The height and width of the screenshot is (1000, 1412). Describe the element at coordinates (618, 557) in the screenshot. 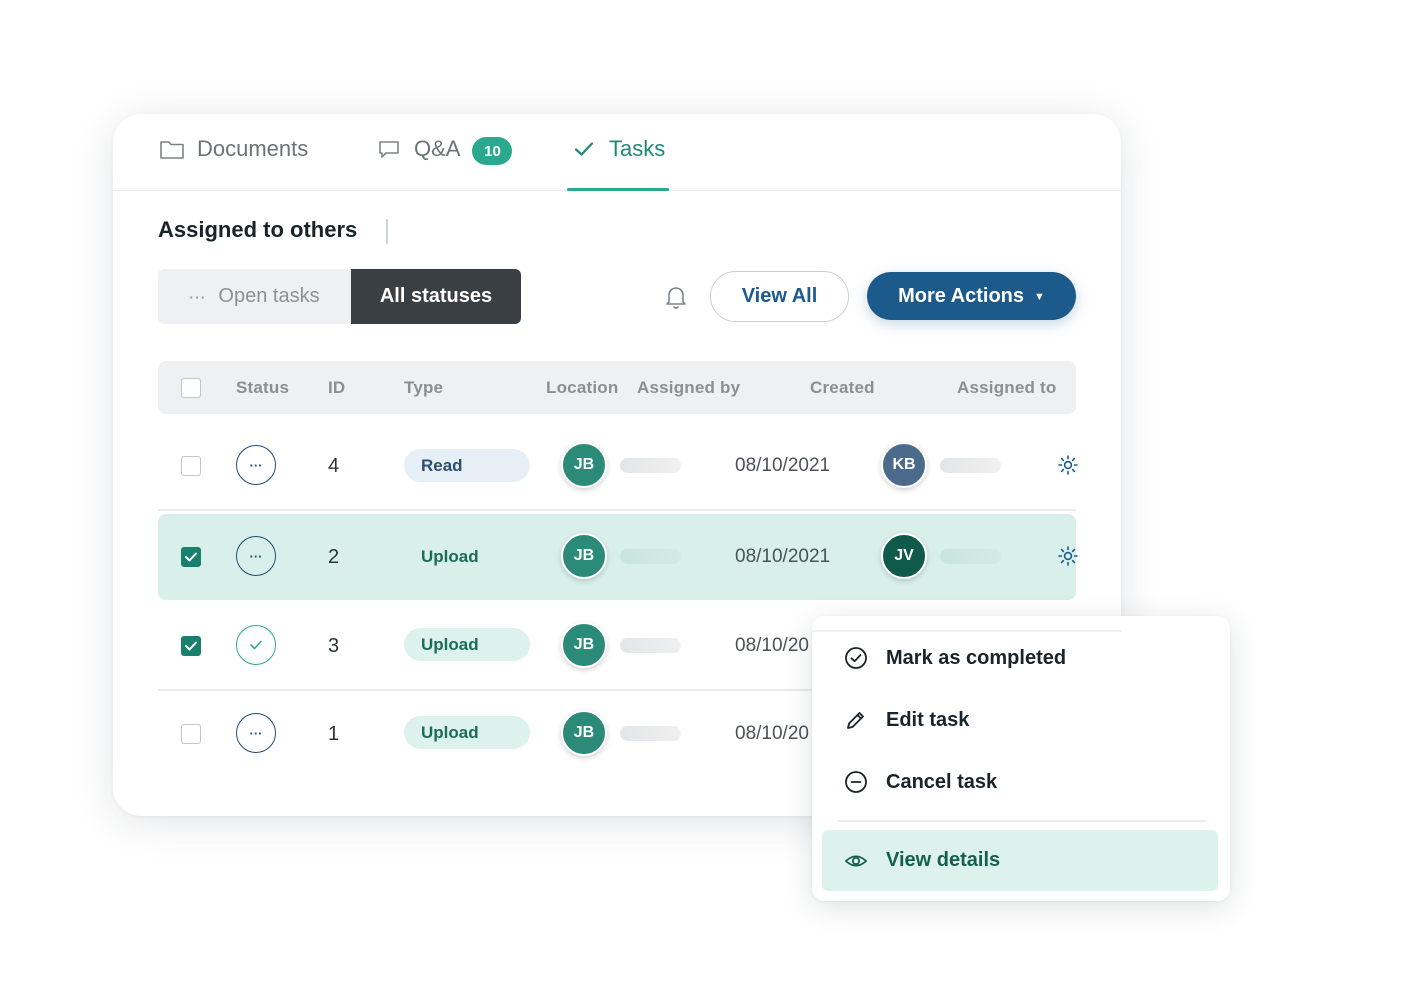

I see `table-row: ··· 2 Upload JB 08/10/2021 JV` at that location.